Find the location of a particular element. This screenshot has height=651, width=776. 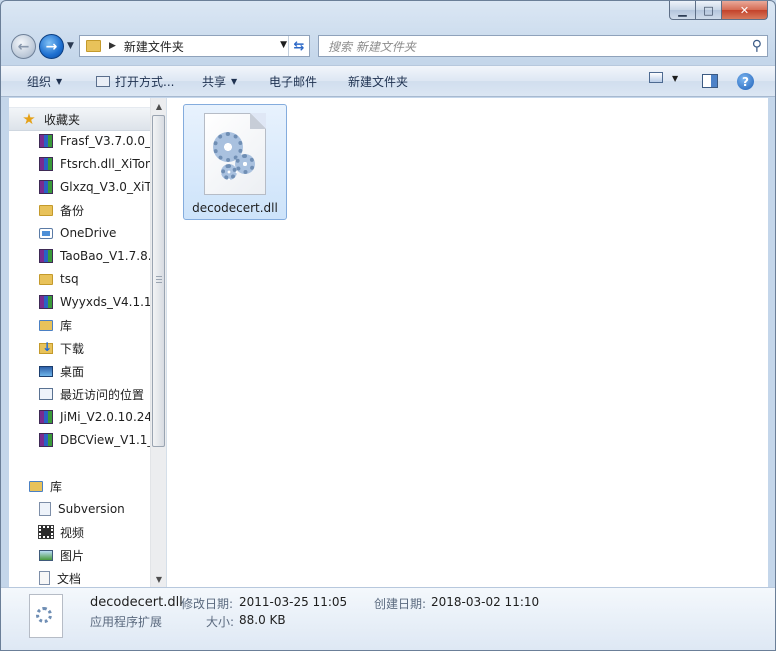

search-input: 搜索 新建文件夹 is located at coordinates (372, 46).